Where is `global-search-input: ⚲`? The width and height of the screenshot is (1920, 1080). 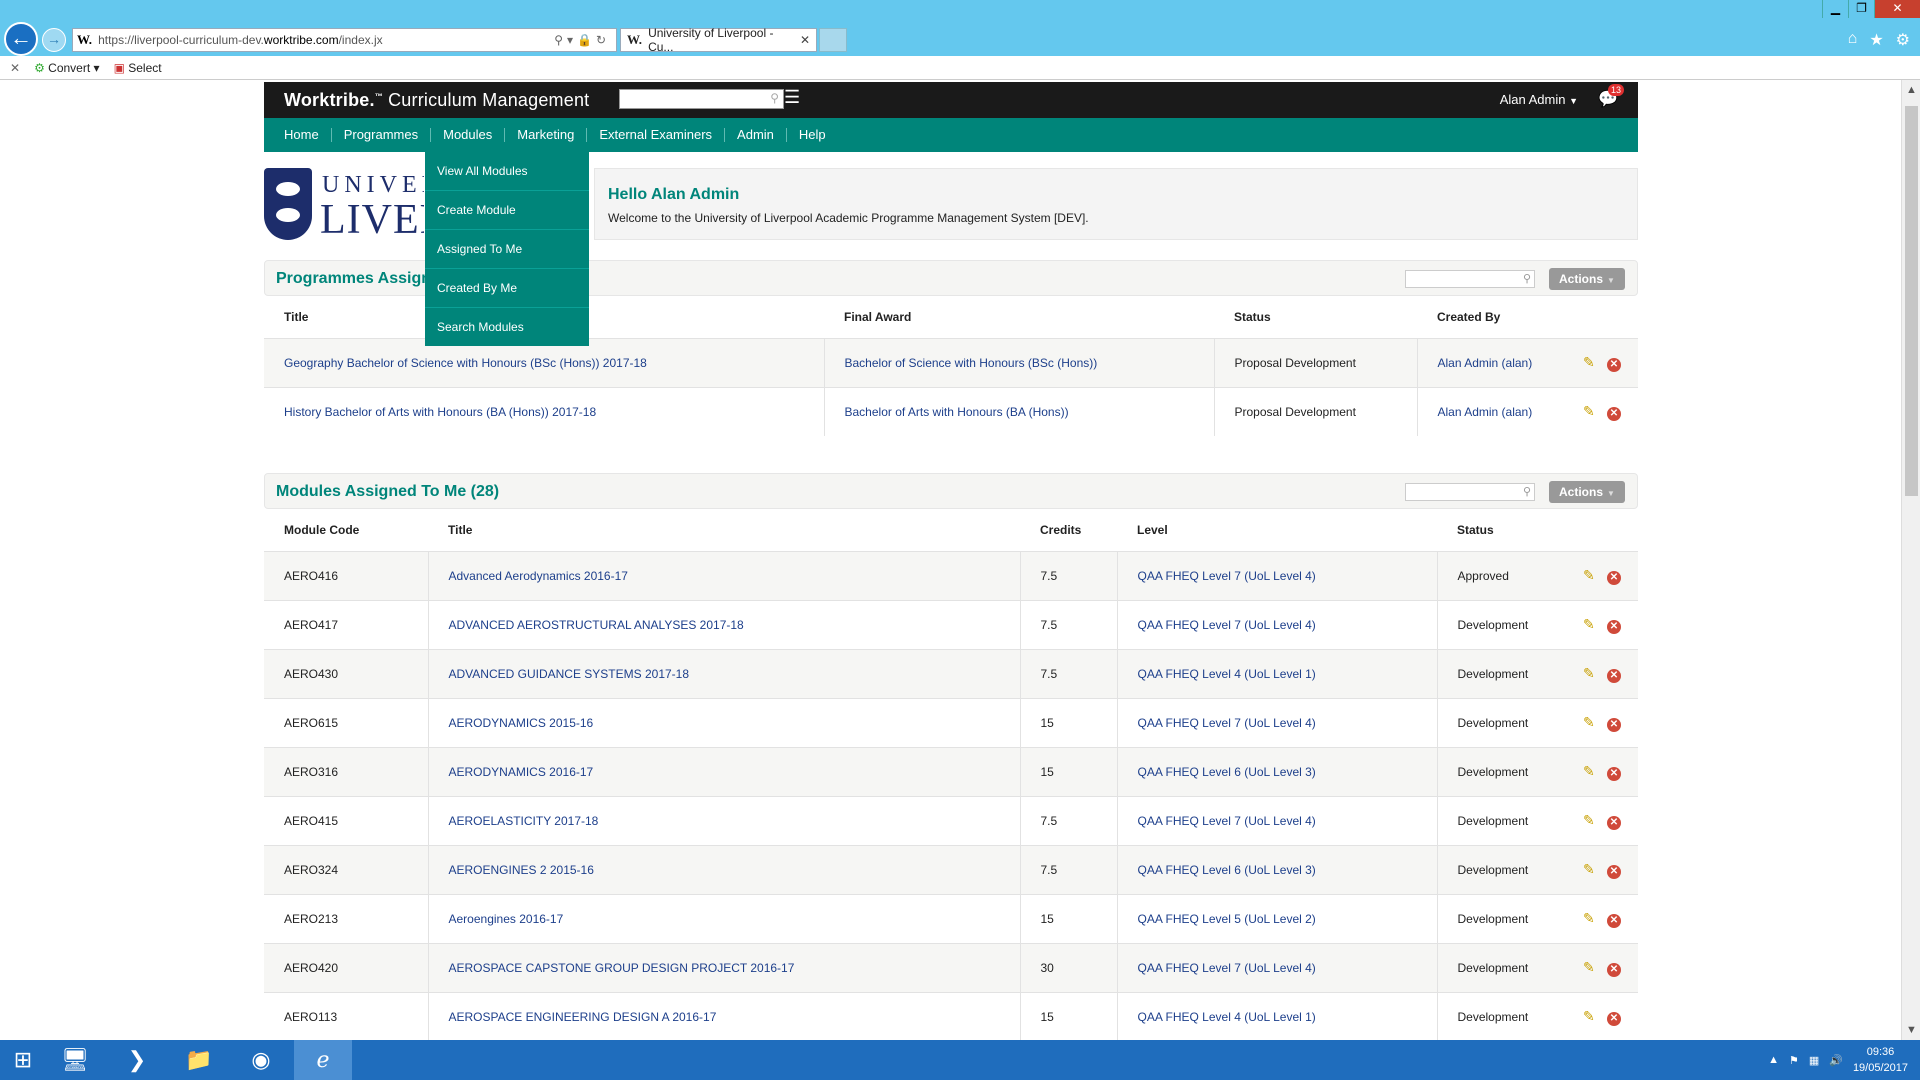
global-search-input: ⚲ is located at coordinates (701, 99).